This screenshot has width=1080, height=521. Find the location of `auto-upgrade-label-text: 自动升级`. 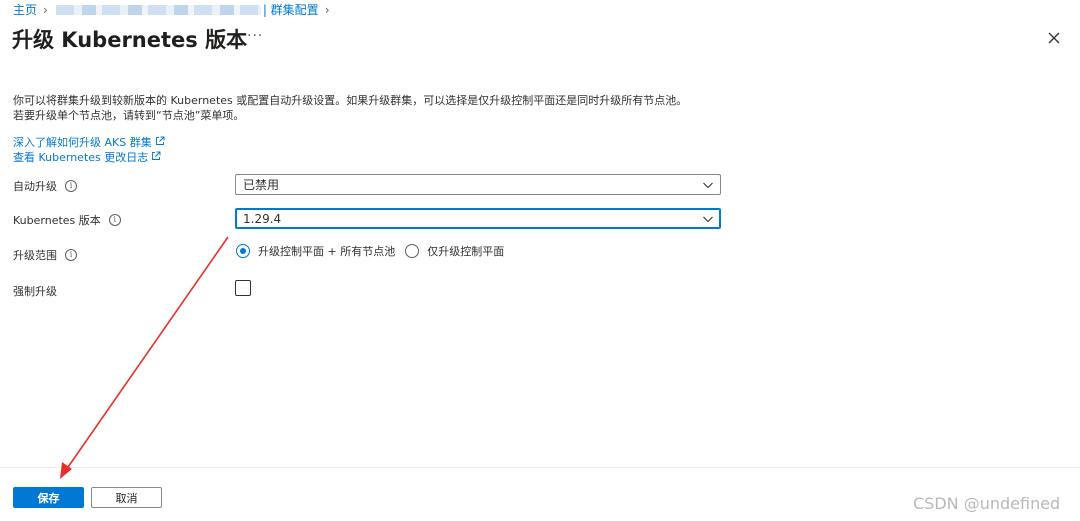

auto-upgrade-label-text: 自动升级 is located at coordinates (35, 186).